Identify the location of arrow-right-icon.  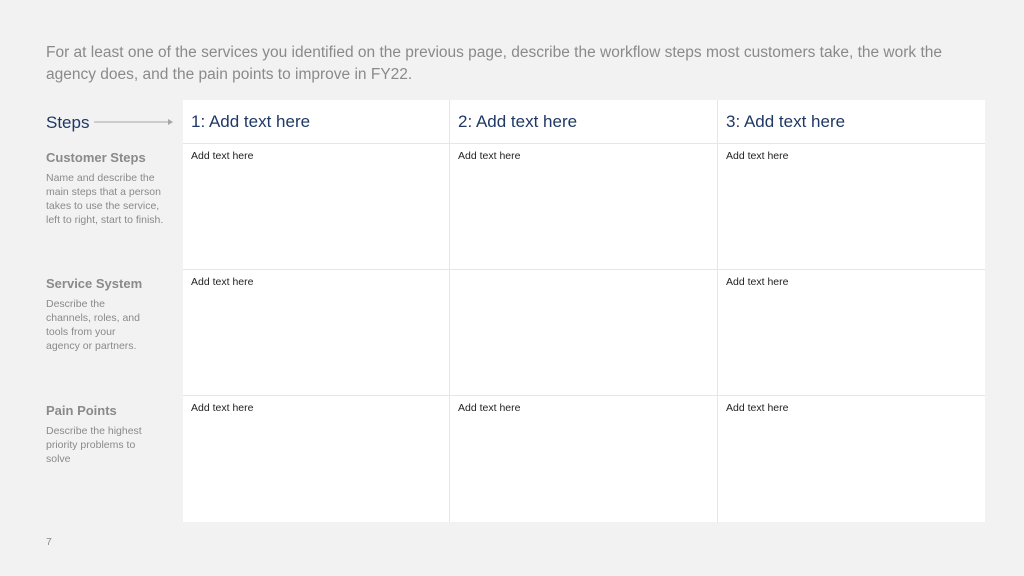
(133, 122).